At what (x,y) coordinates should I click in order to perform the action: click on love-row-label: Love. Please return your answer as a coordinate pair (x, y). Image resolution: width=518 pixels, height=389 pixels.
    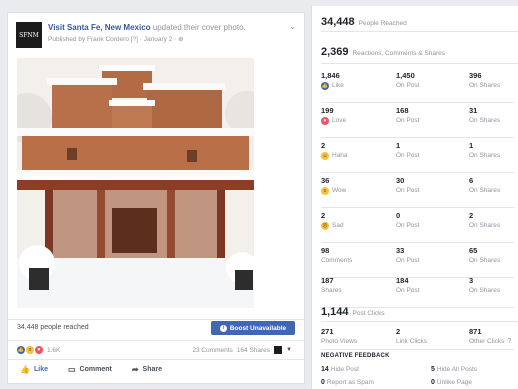
    Looking at the image, I should click on (339, 120).